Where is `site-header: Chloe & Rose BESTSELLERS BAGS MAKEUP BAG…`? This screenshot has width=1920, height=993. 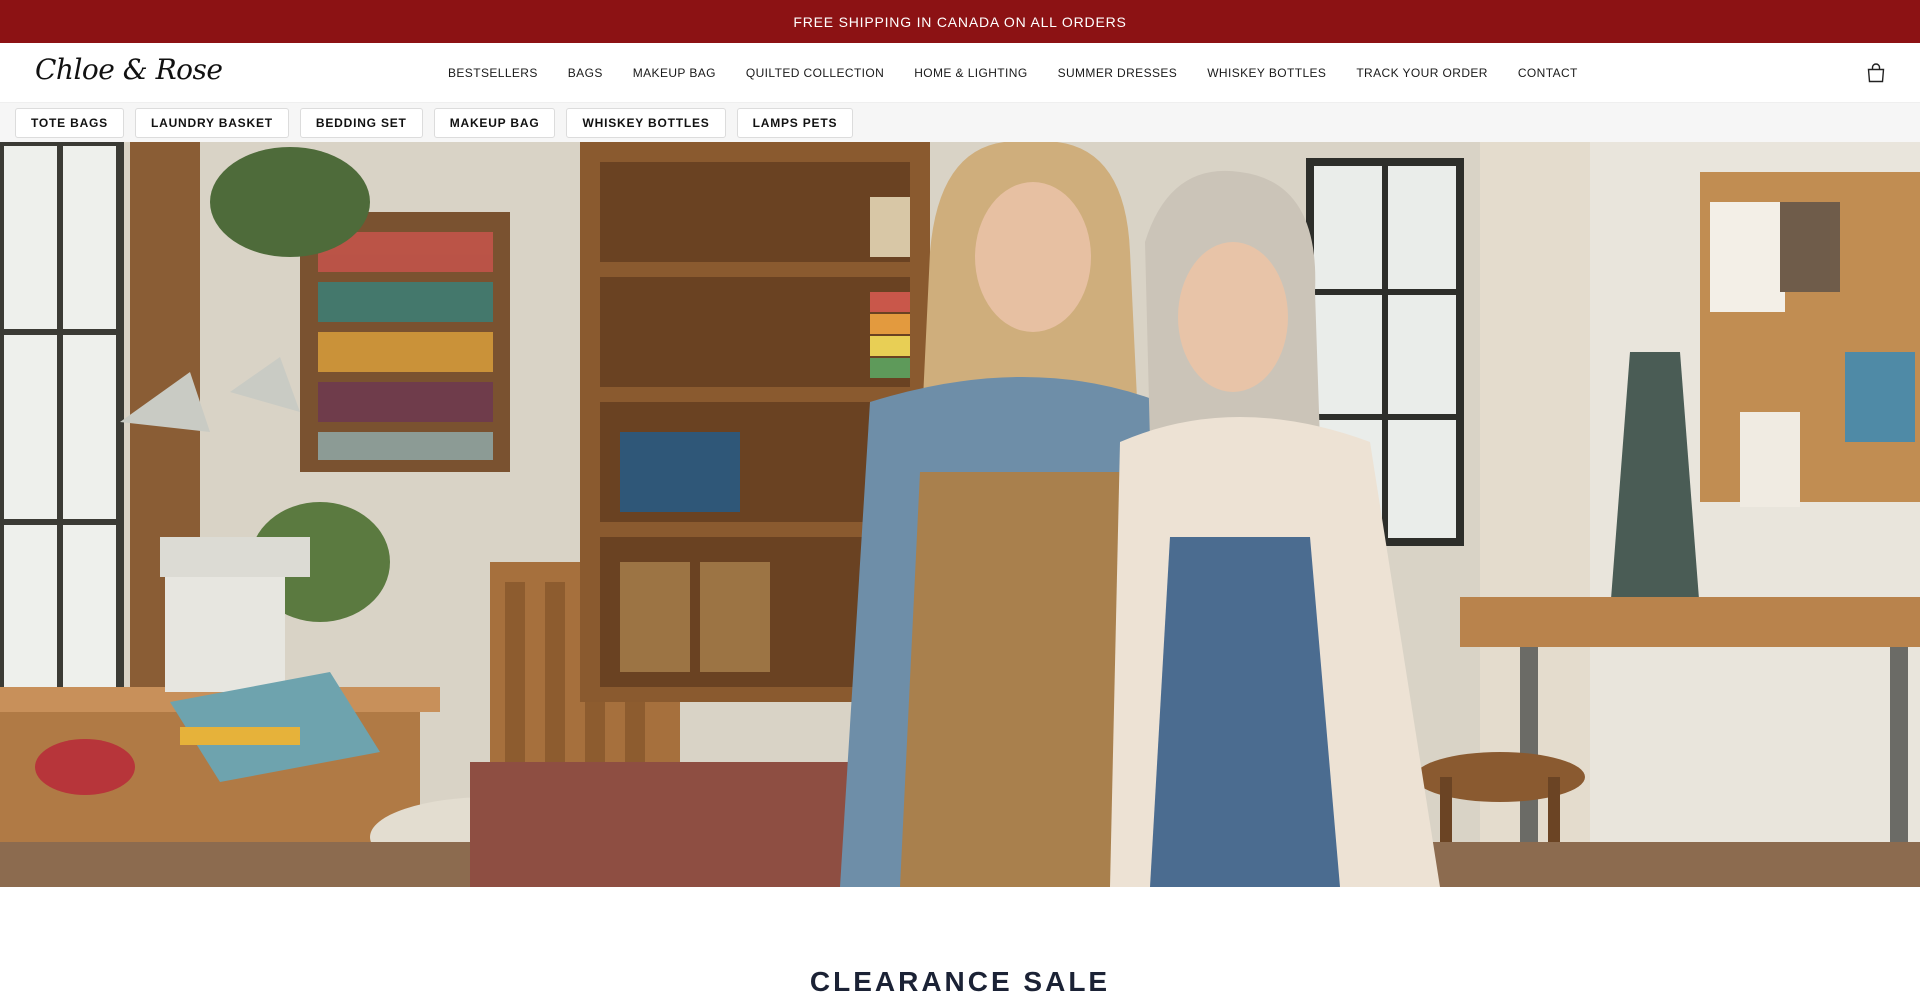
site-header: Chloe & Rose BESTSELLERS BAGS MAKEUP BAG… is located at coordinates (960, 73).